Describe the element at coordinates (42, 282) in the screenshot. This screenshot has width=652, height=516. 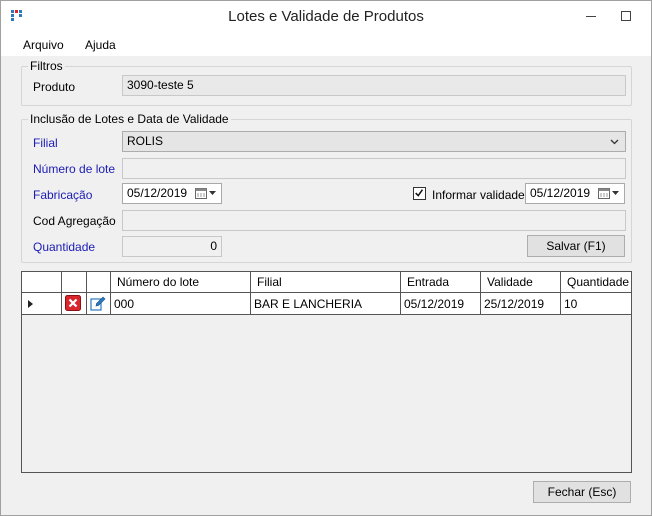
I see `grid-header-selector` at that location.